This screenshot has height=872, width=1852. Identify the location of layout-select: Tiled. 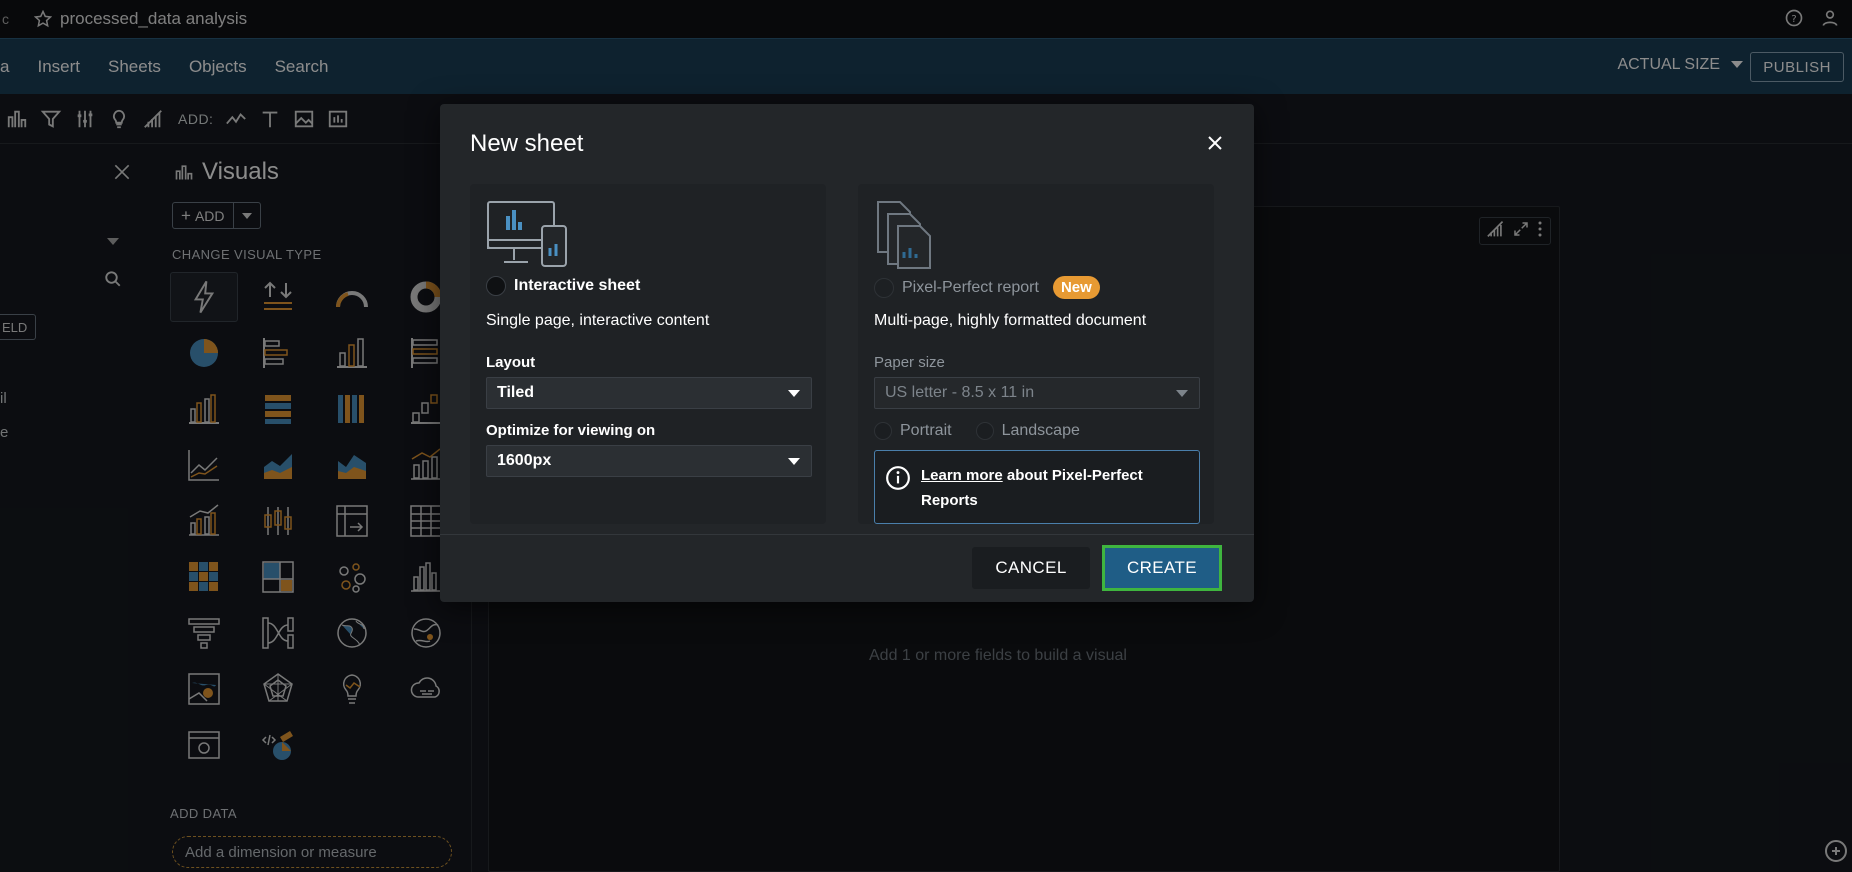
(649, 393).